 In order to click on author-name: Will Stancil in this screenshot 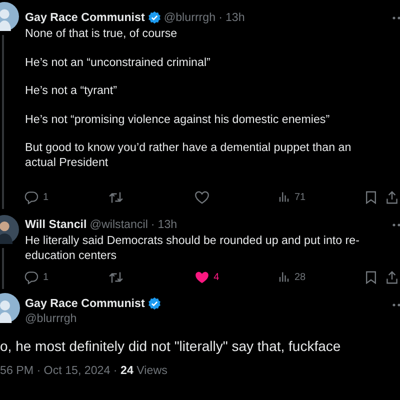, I will do `click(56, 224)`.